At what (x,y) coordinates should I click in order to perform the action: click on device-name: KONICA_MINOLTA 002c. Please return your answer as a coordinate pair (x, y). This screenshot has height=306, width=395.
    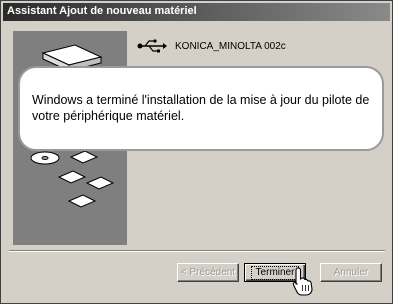
    Looking at the image, I should click on (230, 46).